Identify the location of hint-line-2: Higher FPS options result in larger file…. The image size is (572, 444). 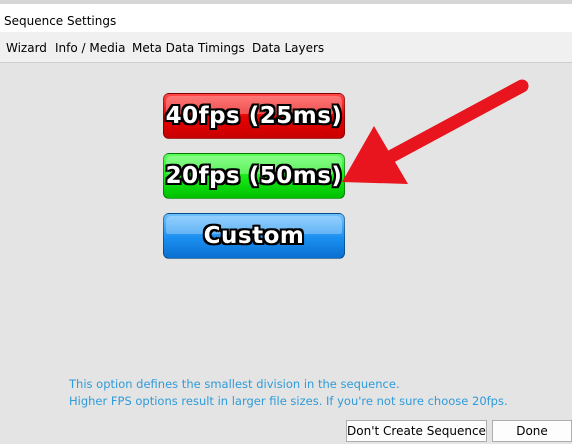
(288, 401).